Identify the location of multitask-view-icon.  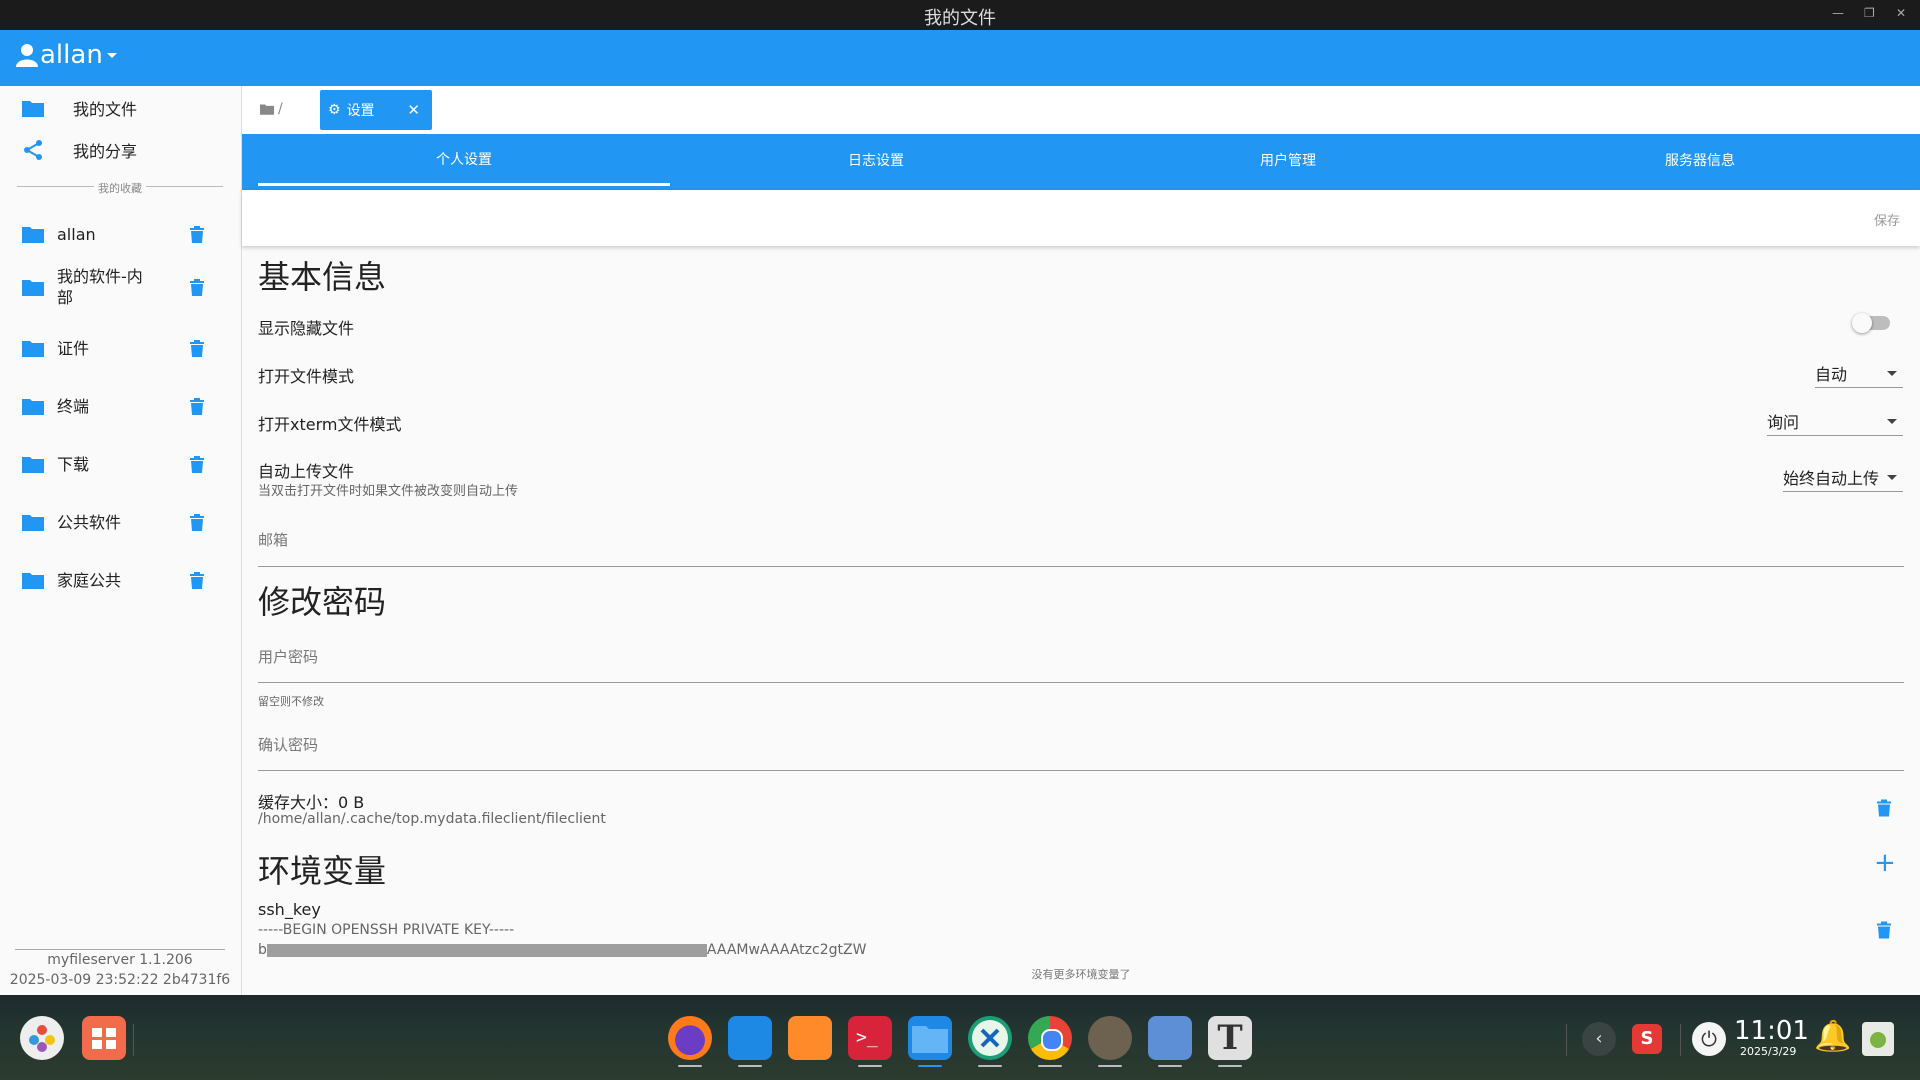
(104, 1038).